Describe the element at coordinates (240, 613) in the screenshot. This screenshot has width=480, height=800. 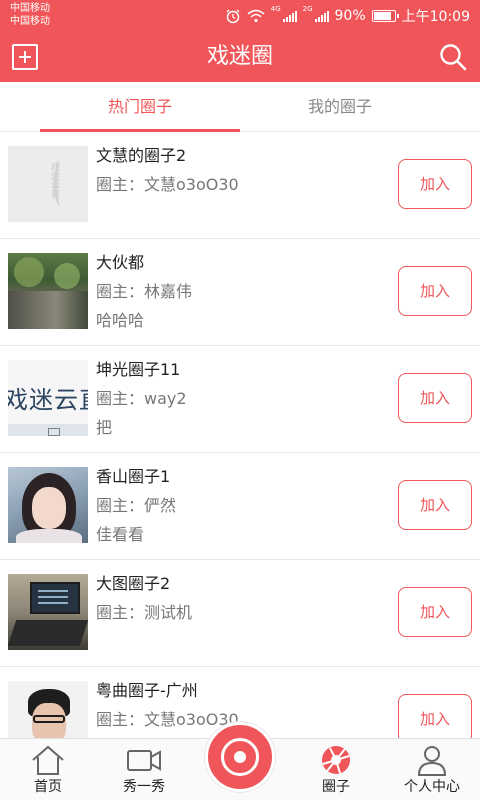
I see `list-item: 大图圈子2 圈主：测试机 加入` at that location.